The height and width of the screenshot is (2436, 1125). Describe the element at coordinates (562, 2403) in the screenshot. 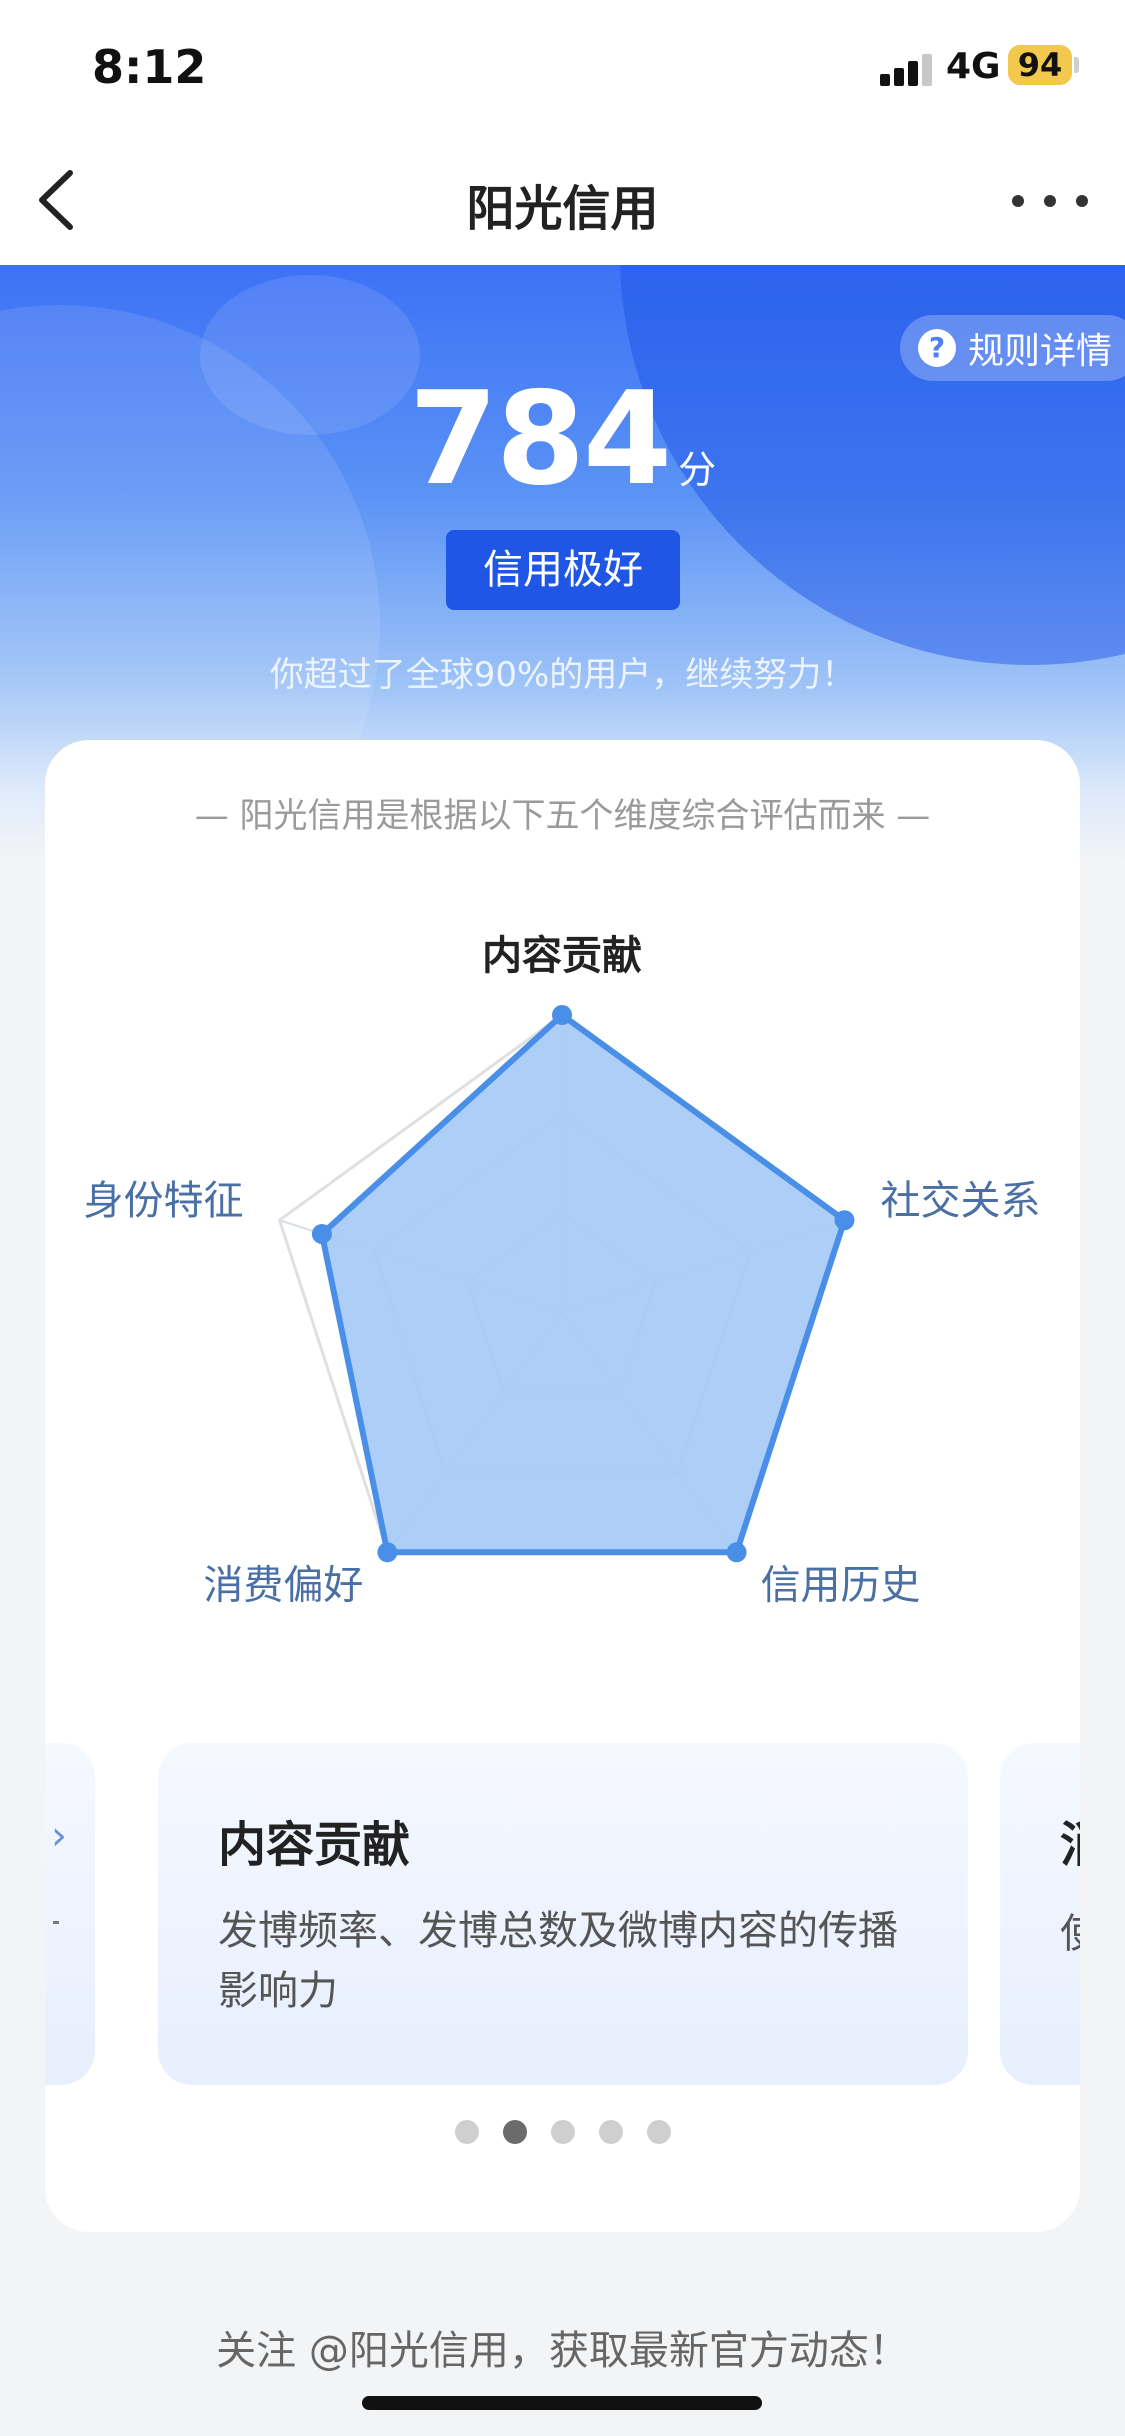

I see `home-indicator` at that location.